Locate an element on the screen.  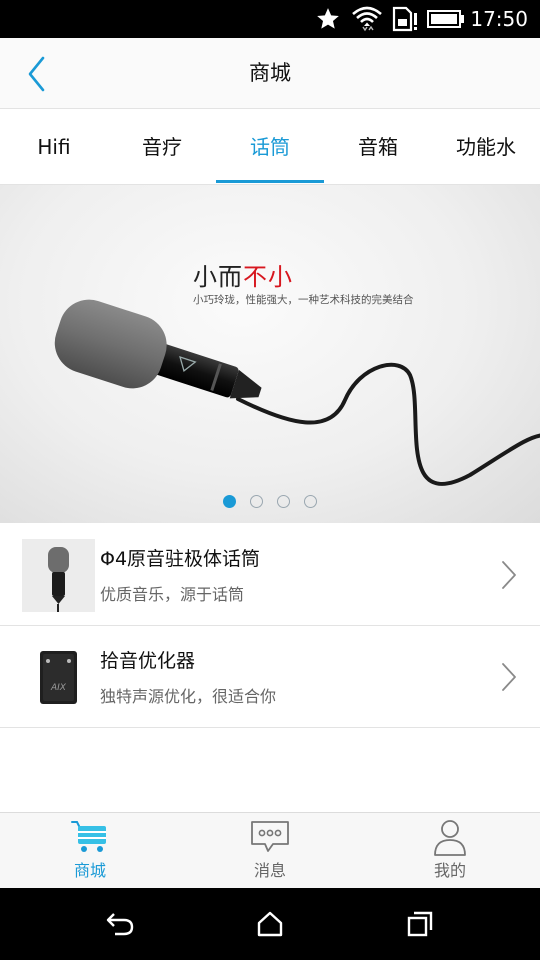
system-recents-button is located at coordinates (420, 924).